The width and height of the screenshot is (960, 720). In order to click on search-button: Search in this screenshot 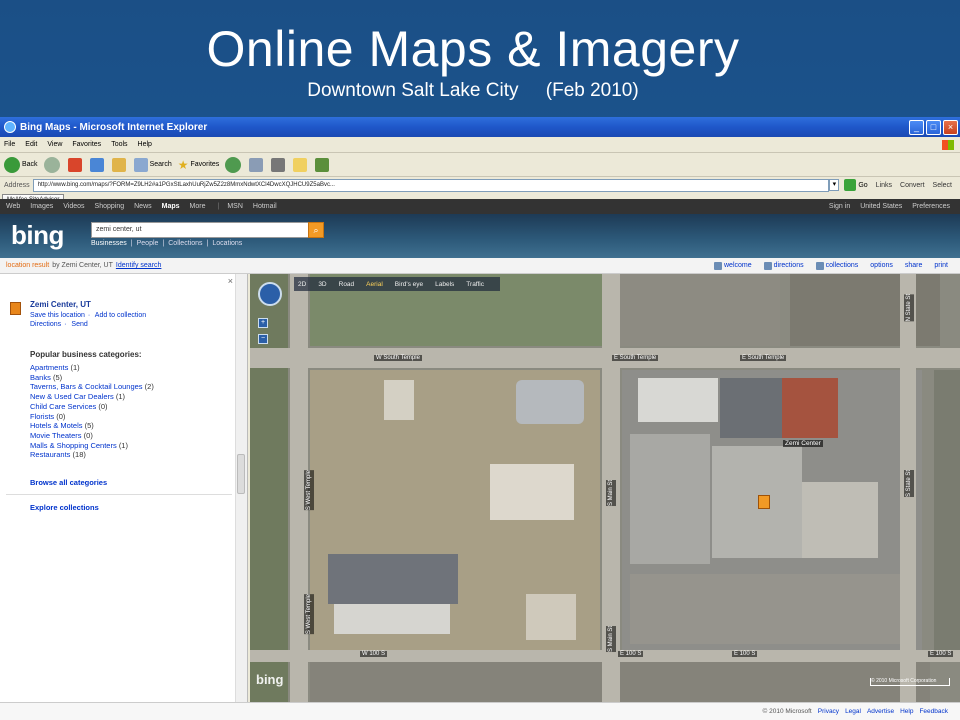, I will do `click(152, 164)`.